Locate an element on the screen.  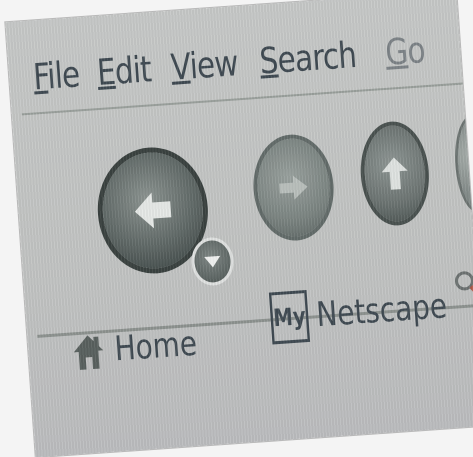
reload-icon is located at coordinates (394, 173).